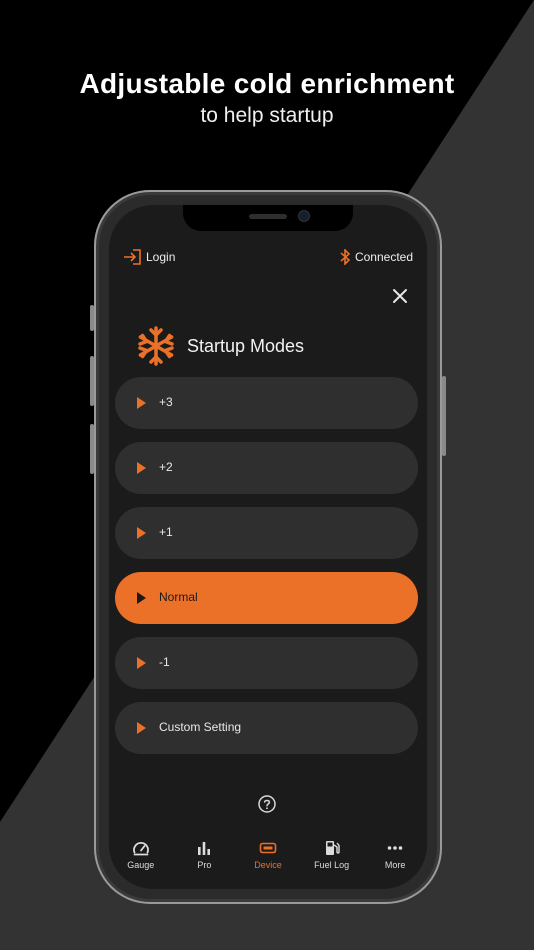 Image resolution: width=534 pixels, height=950 pixels. What do you see at coordinates (92, 381) in the screenshot?
I see `phone-volume-up` at bounding box center [92, 381].